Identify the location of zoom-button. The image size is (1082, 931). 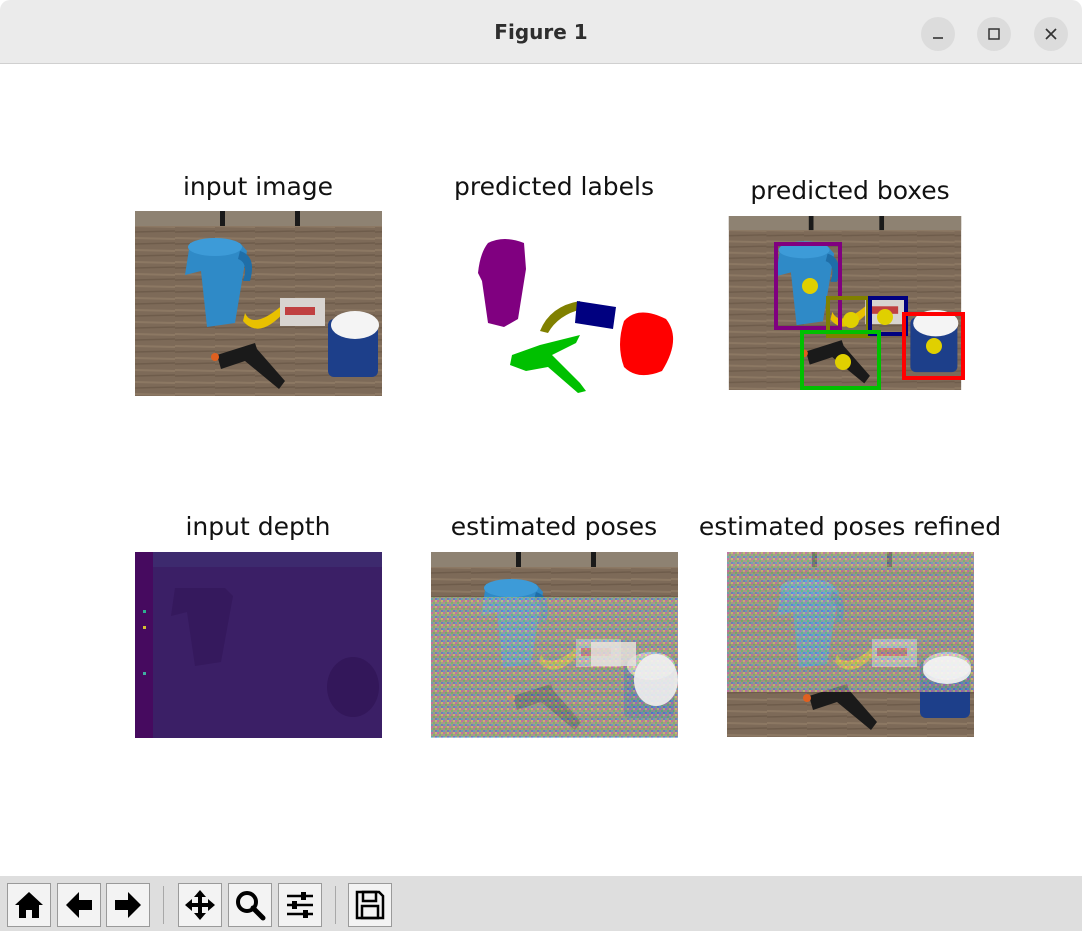
(250, 905).